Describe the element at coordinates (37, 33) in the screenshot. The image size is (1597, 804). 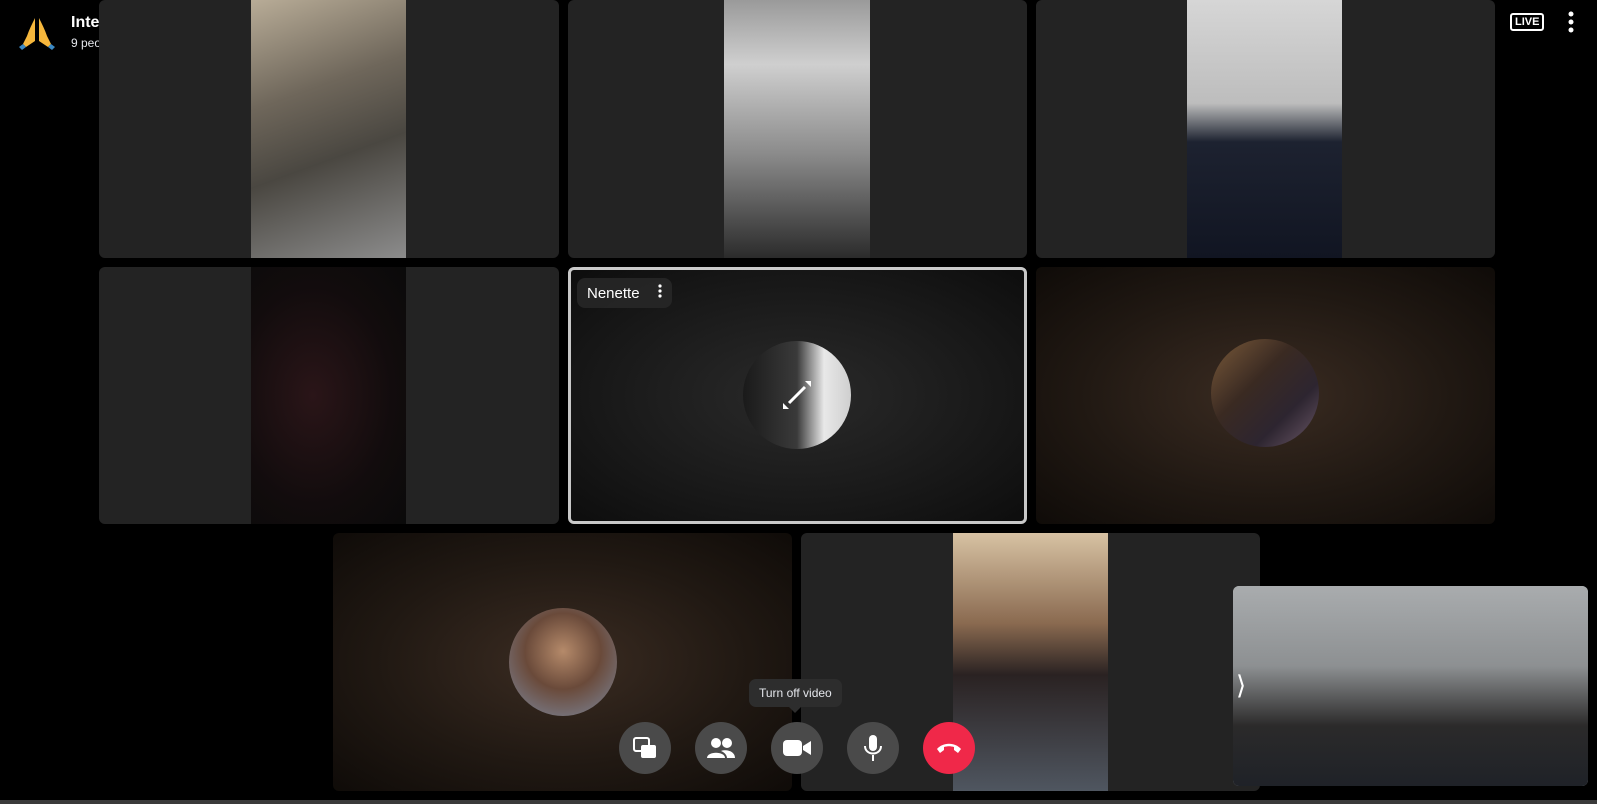
I see `folded-hands-icon` at that location.